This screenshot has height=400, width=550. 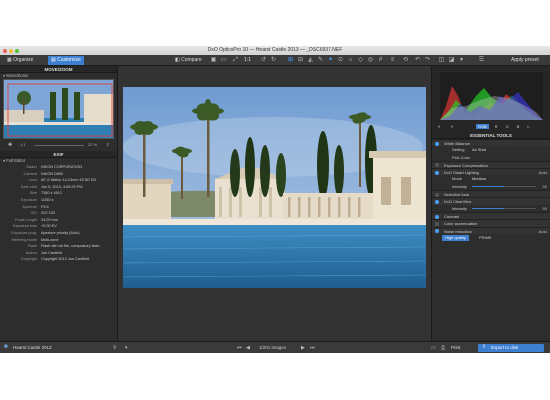 I want to click on tool-label: DxO Smart Lighting, so click(x=461, y=173).